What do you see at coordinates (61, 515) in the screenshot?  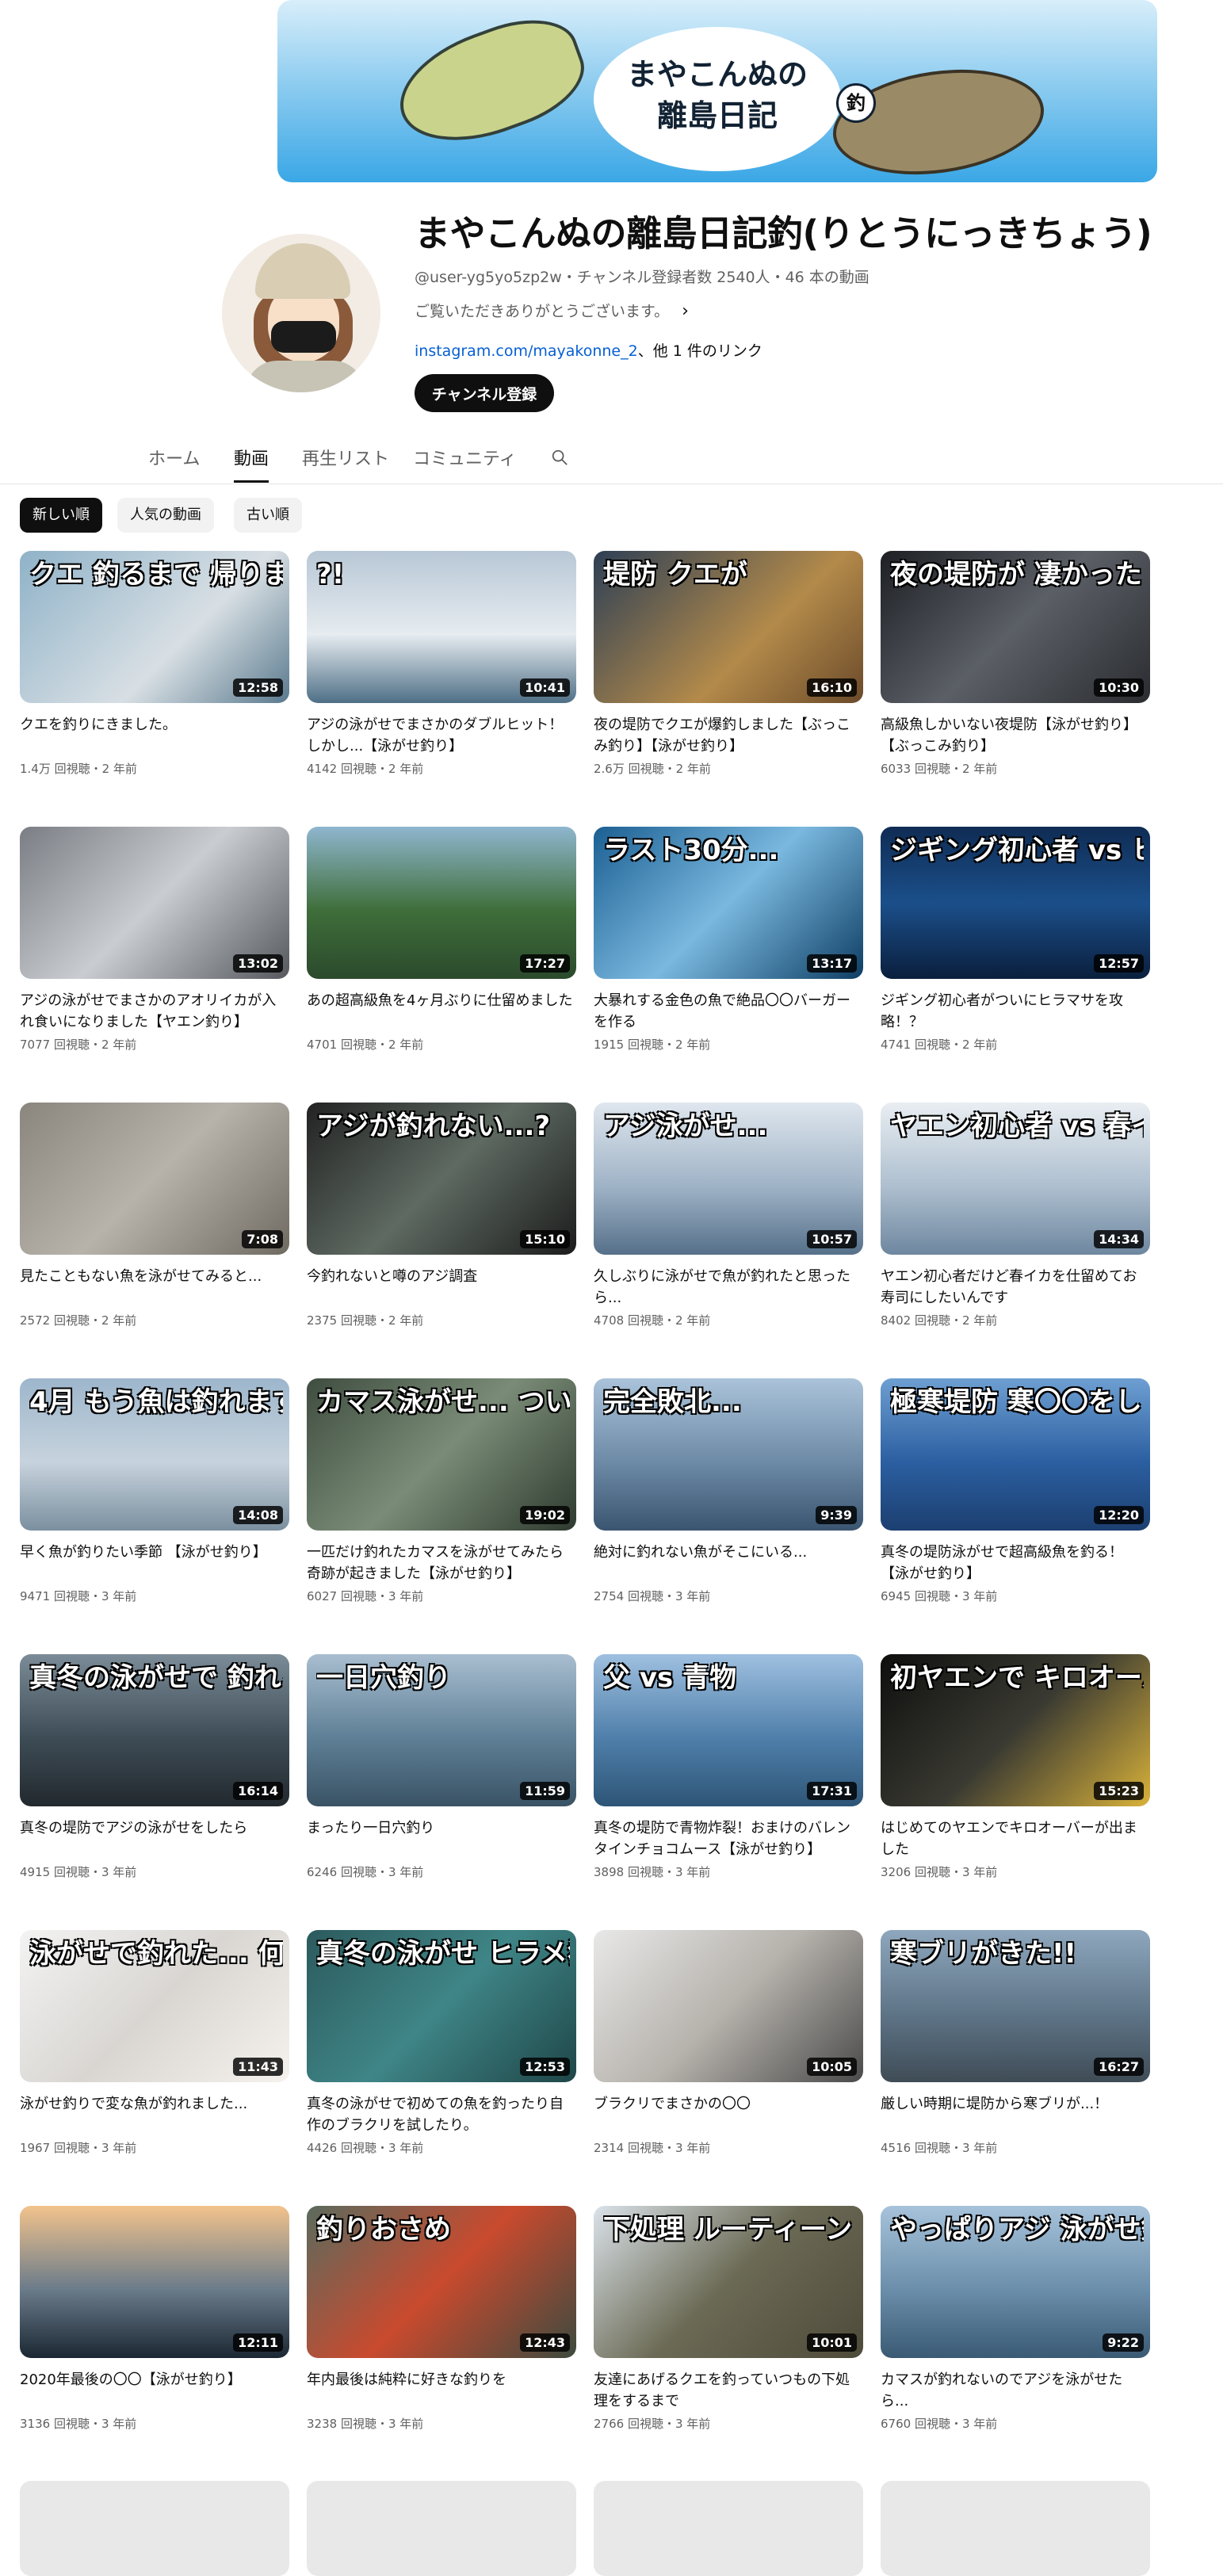 I see `chip-newest: 新しい順` at bounding box center [61, 515].